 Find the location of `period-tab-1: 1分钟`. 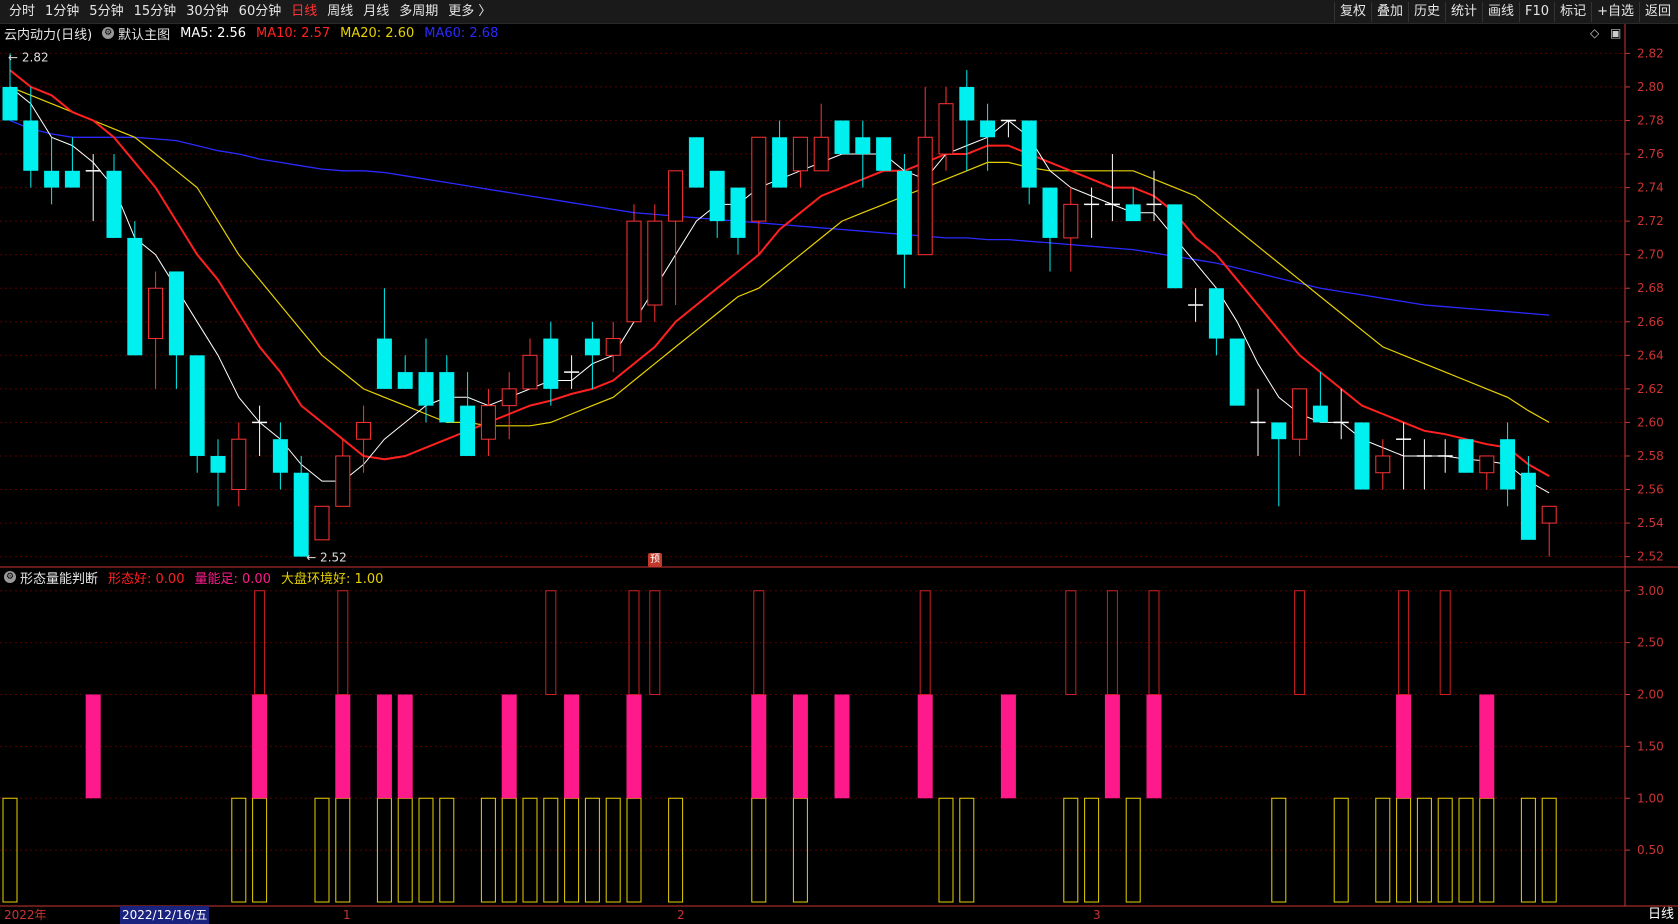

period-tab-1: 1分钟 is located at coordinates (62, 12).